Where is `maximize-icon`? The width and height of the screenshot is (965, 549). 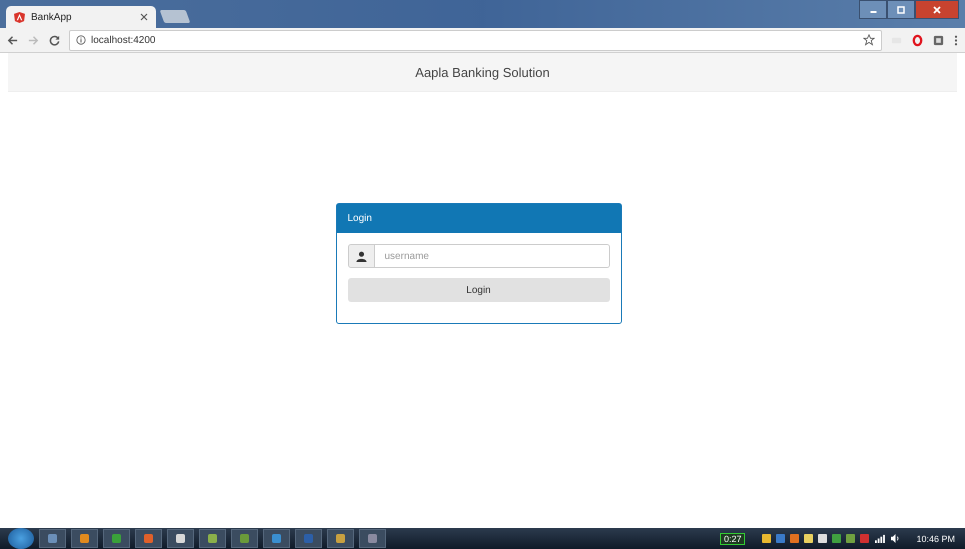 maximize-icon is located at coordinates (901, 9).